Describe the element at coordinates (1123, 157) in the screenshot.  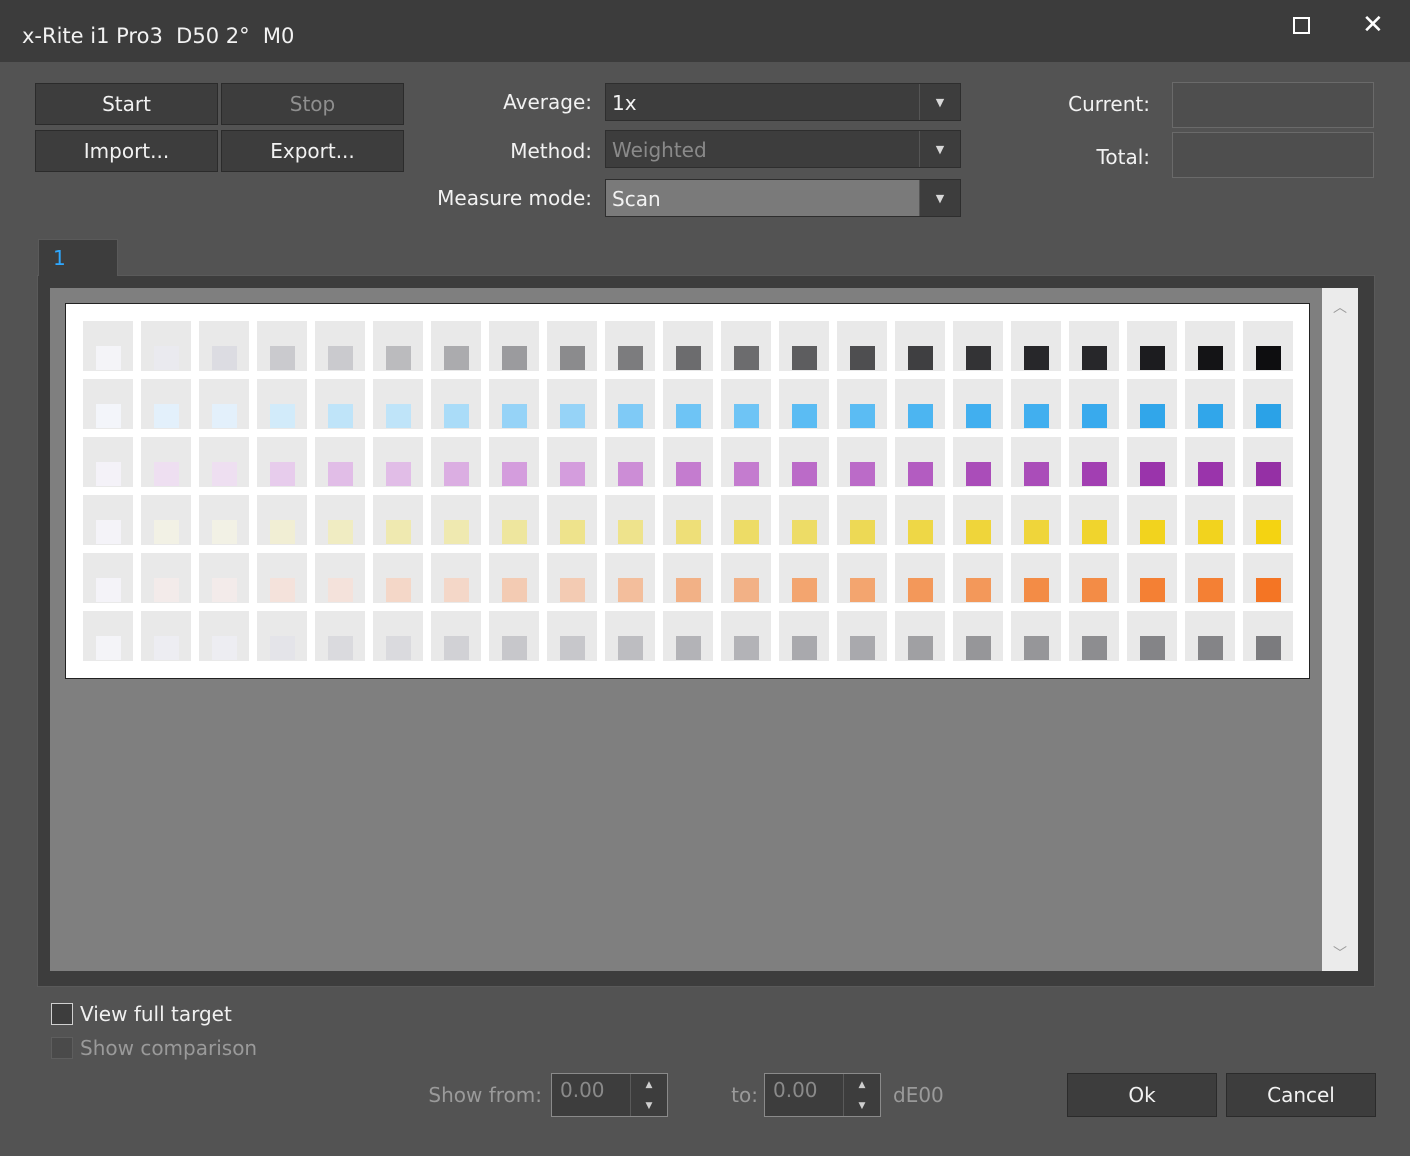
I see `total-label: Total:` at that location.